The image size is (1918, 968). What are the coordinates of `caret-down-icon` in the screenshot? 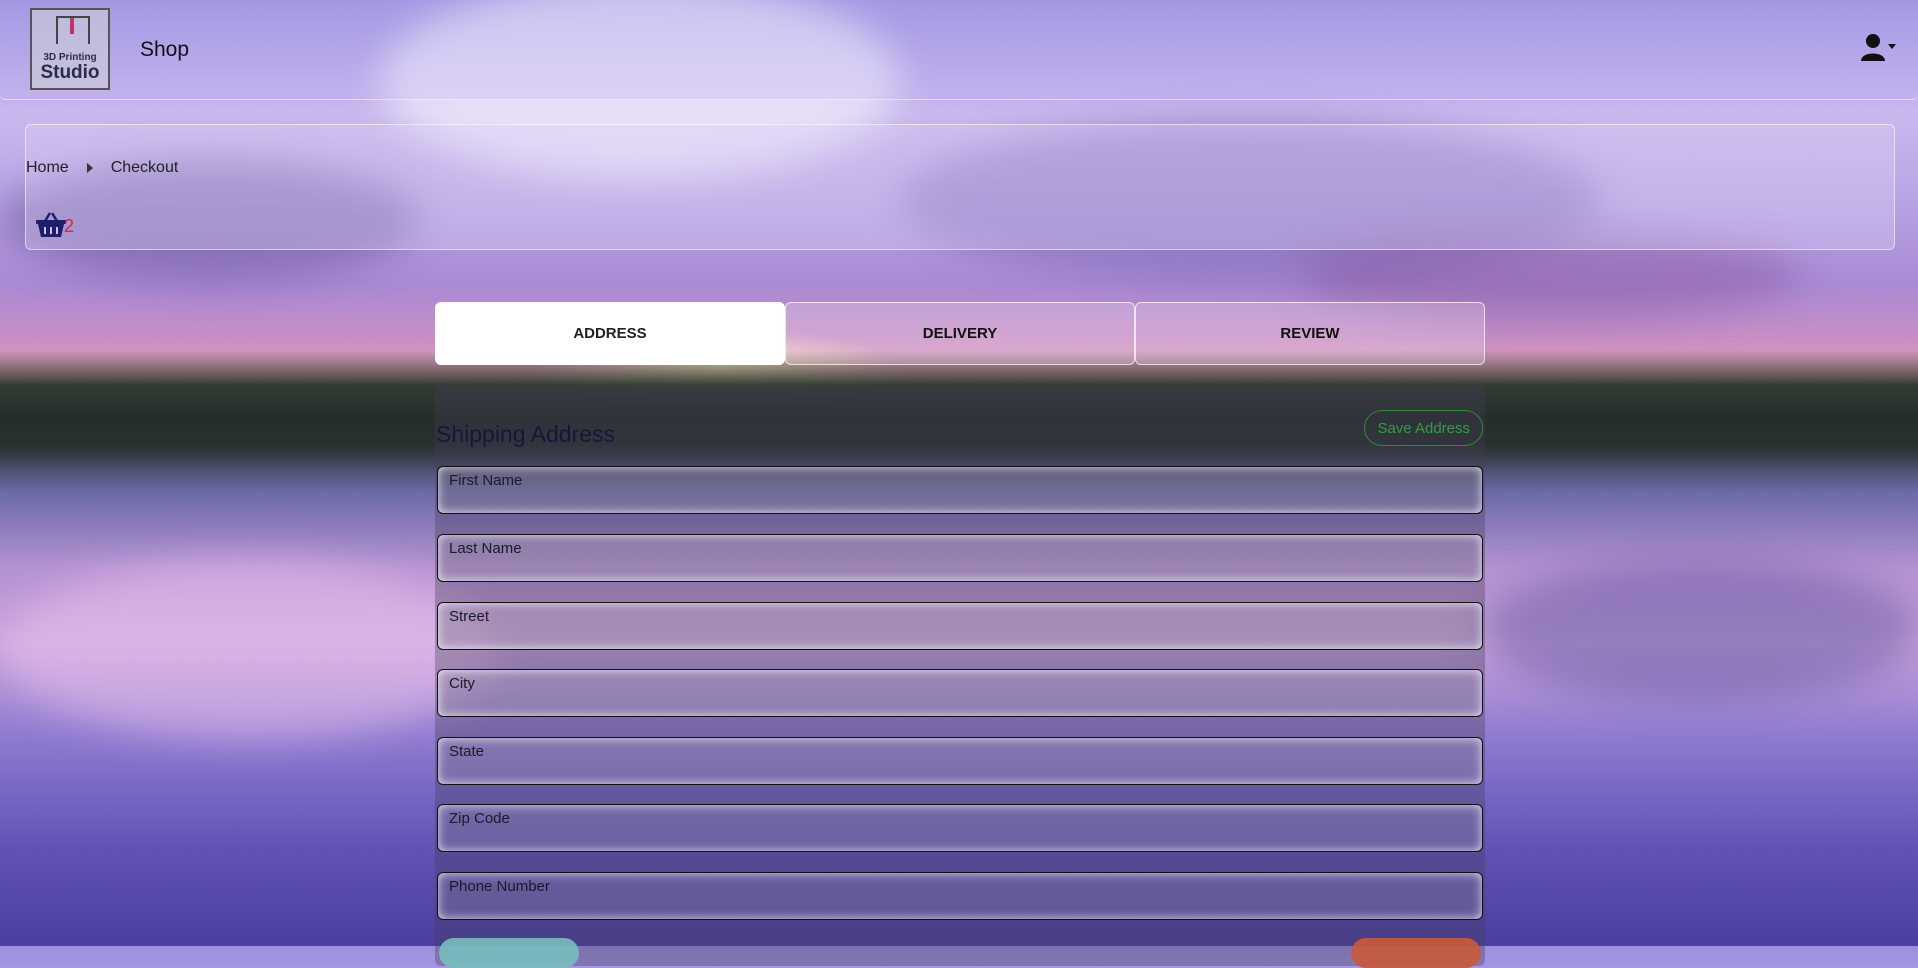 It's located at (1892, 46).